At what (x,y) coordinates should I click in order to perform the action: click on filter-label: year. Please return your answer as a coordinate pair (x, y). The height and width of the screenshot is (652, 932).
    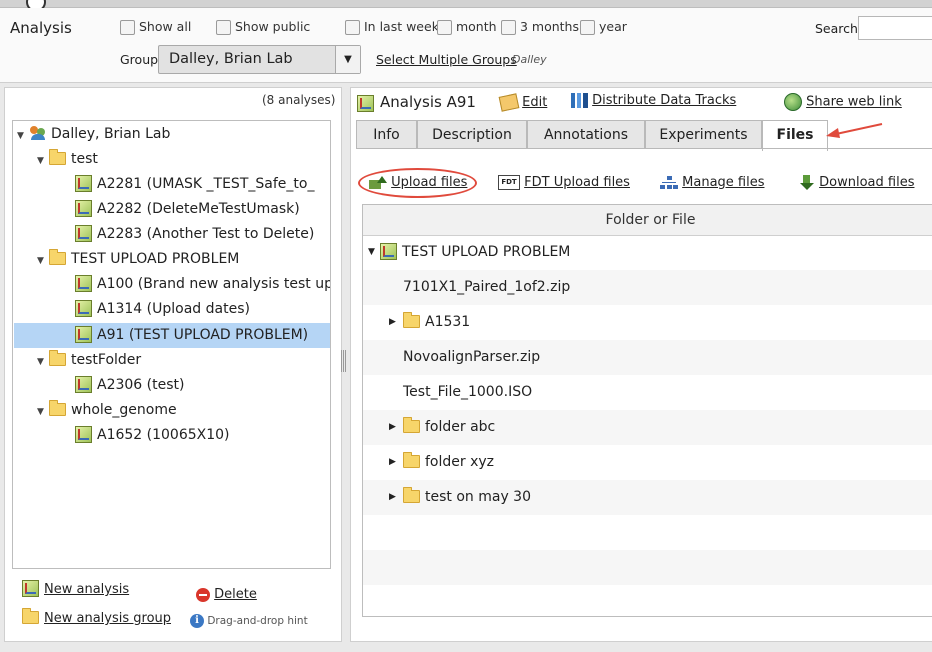
    Looking at the image, I should click on (612, 26).